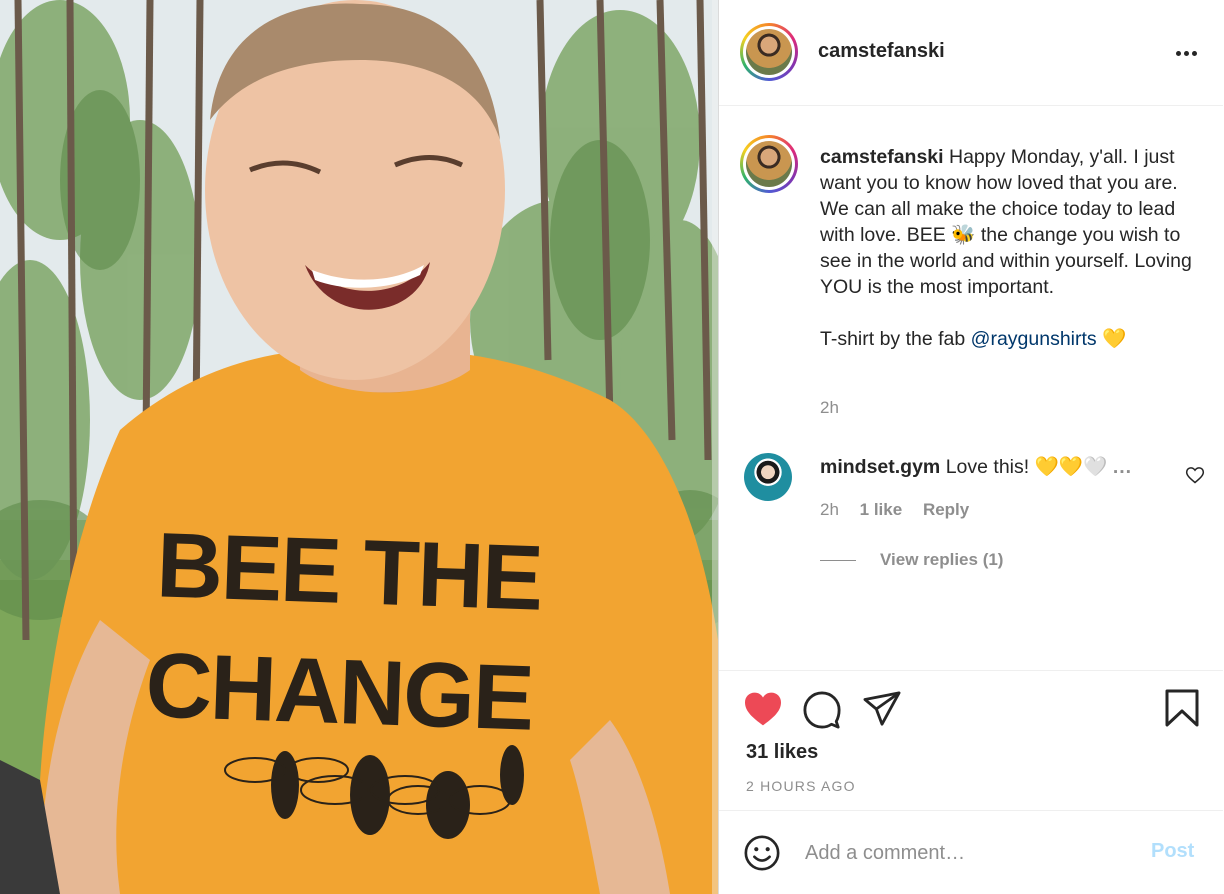 The image size is (1224, 894). What do you see at coordinates (880, 467) in the screenshot?
I see `commenter-username: mindset.gym` at bounding box center [880, 467].